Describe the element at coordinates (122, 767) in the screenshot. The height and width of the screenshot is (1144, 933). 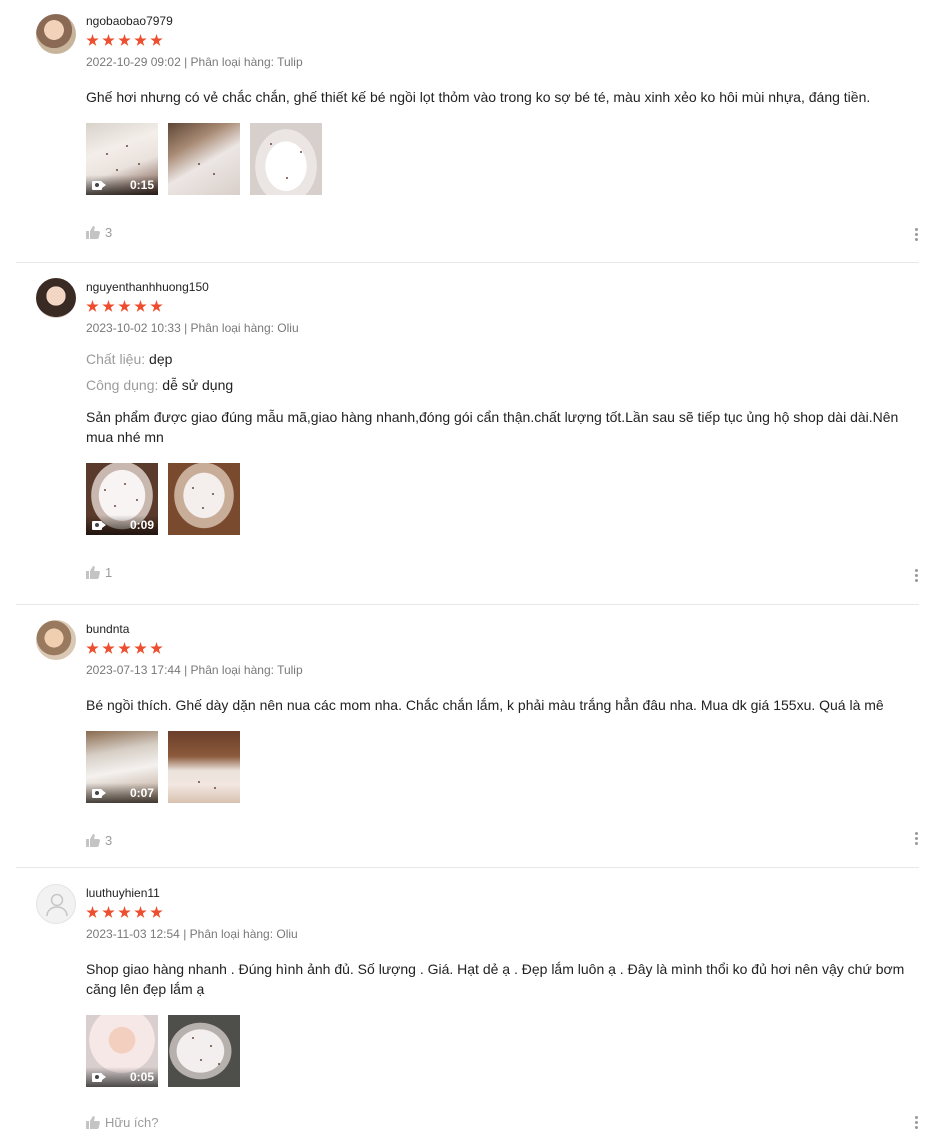
I see `review-video-thumbnail: 0:07` at that location.